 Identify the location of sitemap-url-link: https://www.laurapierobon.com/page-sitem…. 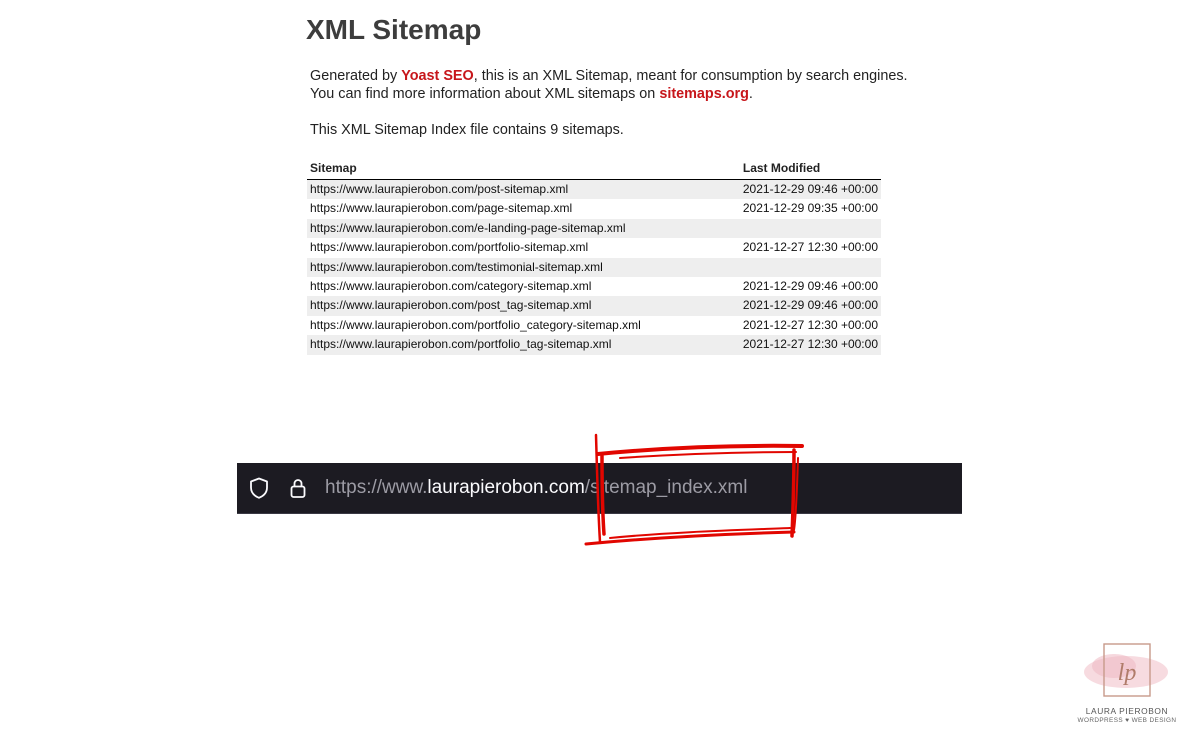
(523, 209).